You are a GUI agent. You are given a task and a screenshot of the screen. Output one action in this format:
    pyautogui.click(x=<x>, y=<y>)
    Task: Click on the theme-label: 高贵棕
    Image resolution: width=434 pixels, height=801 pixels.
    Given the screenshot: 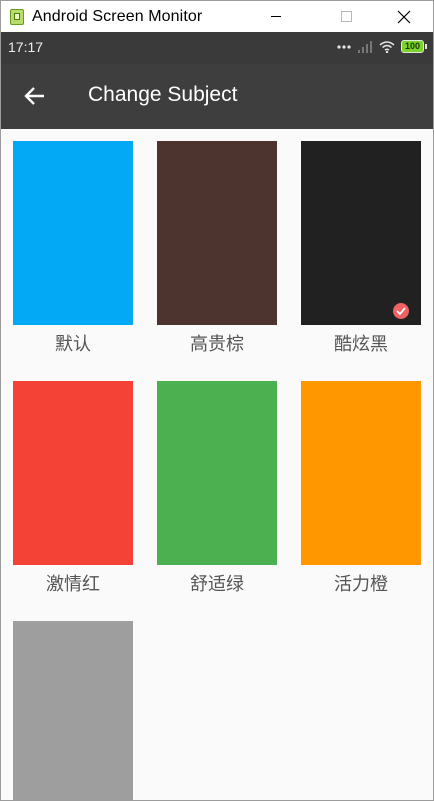 What is the action you would take?
    pyautogui.click(x=217, y=344)
    